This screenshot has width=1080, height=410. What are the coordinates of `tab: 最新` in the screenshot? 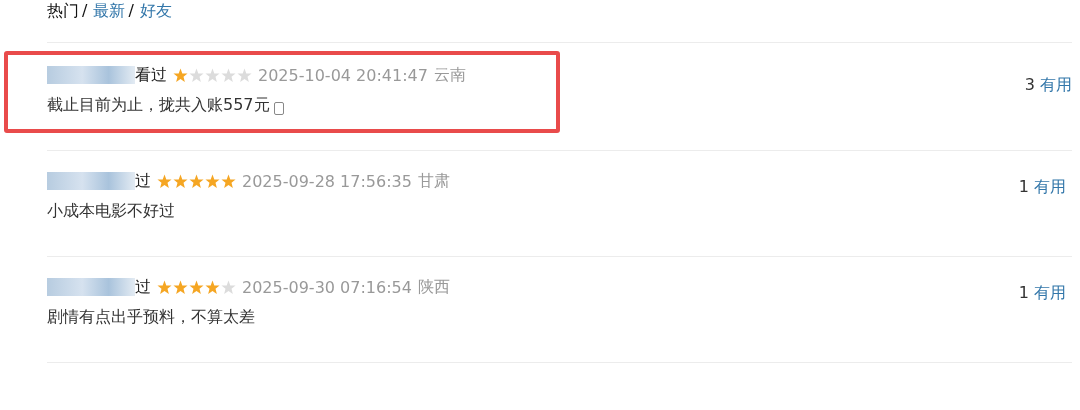 It's located at (109, 11).